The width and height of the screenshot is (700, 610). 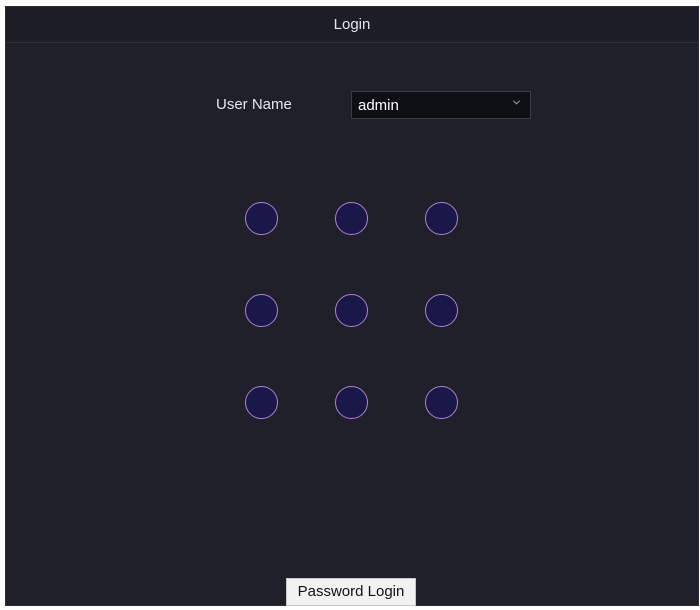 I want to click on title-bar: Login, so click(x=352, y=25).